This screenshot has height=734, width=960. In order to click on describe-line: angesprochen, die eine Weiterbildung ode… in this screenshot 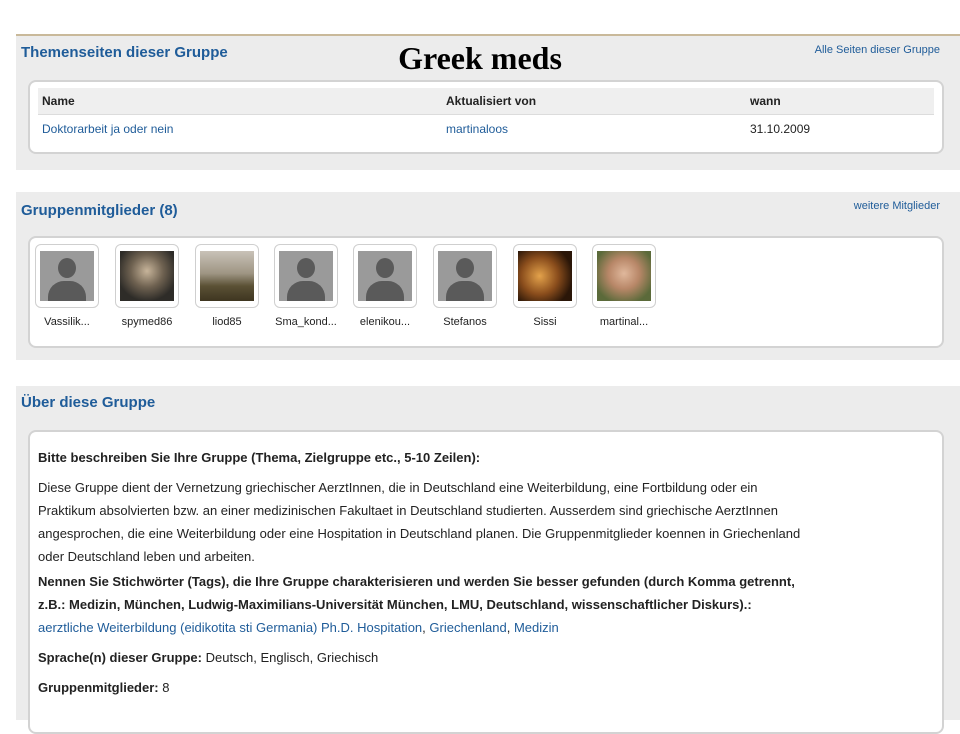, I will do `click(419, 533)`.